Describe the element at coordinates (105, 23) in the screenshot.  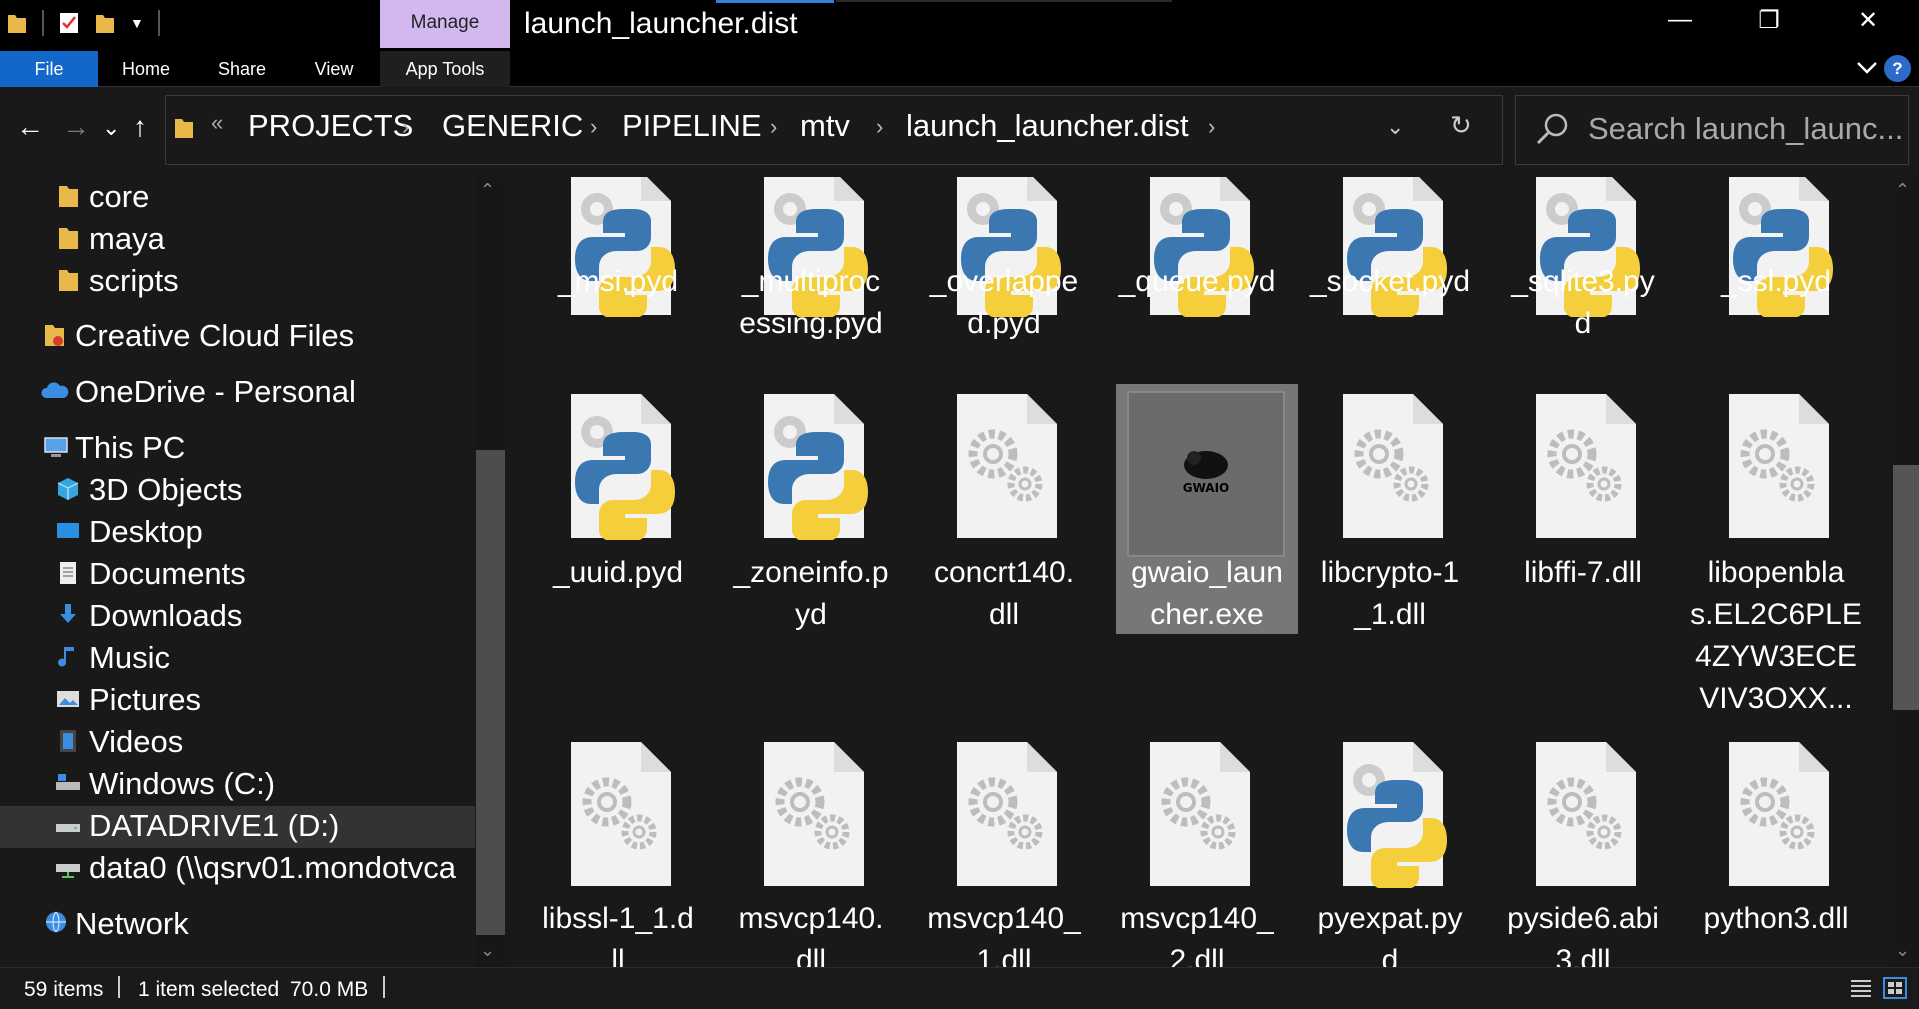
I see `new-folder-icon` at that location.